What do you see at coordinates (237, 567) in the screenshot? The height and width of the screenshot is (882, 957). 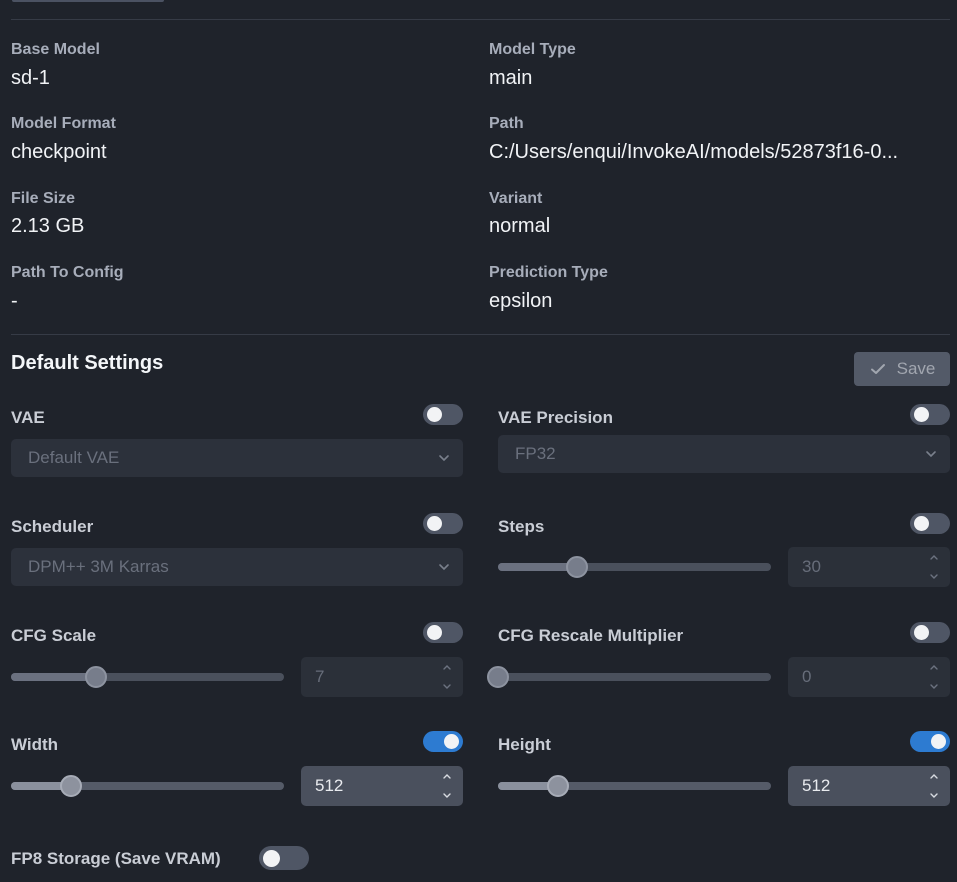 I see `scheduler-select: DPM++ 3M Karras` at bounding box center [237, 567].